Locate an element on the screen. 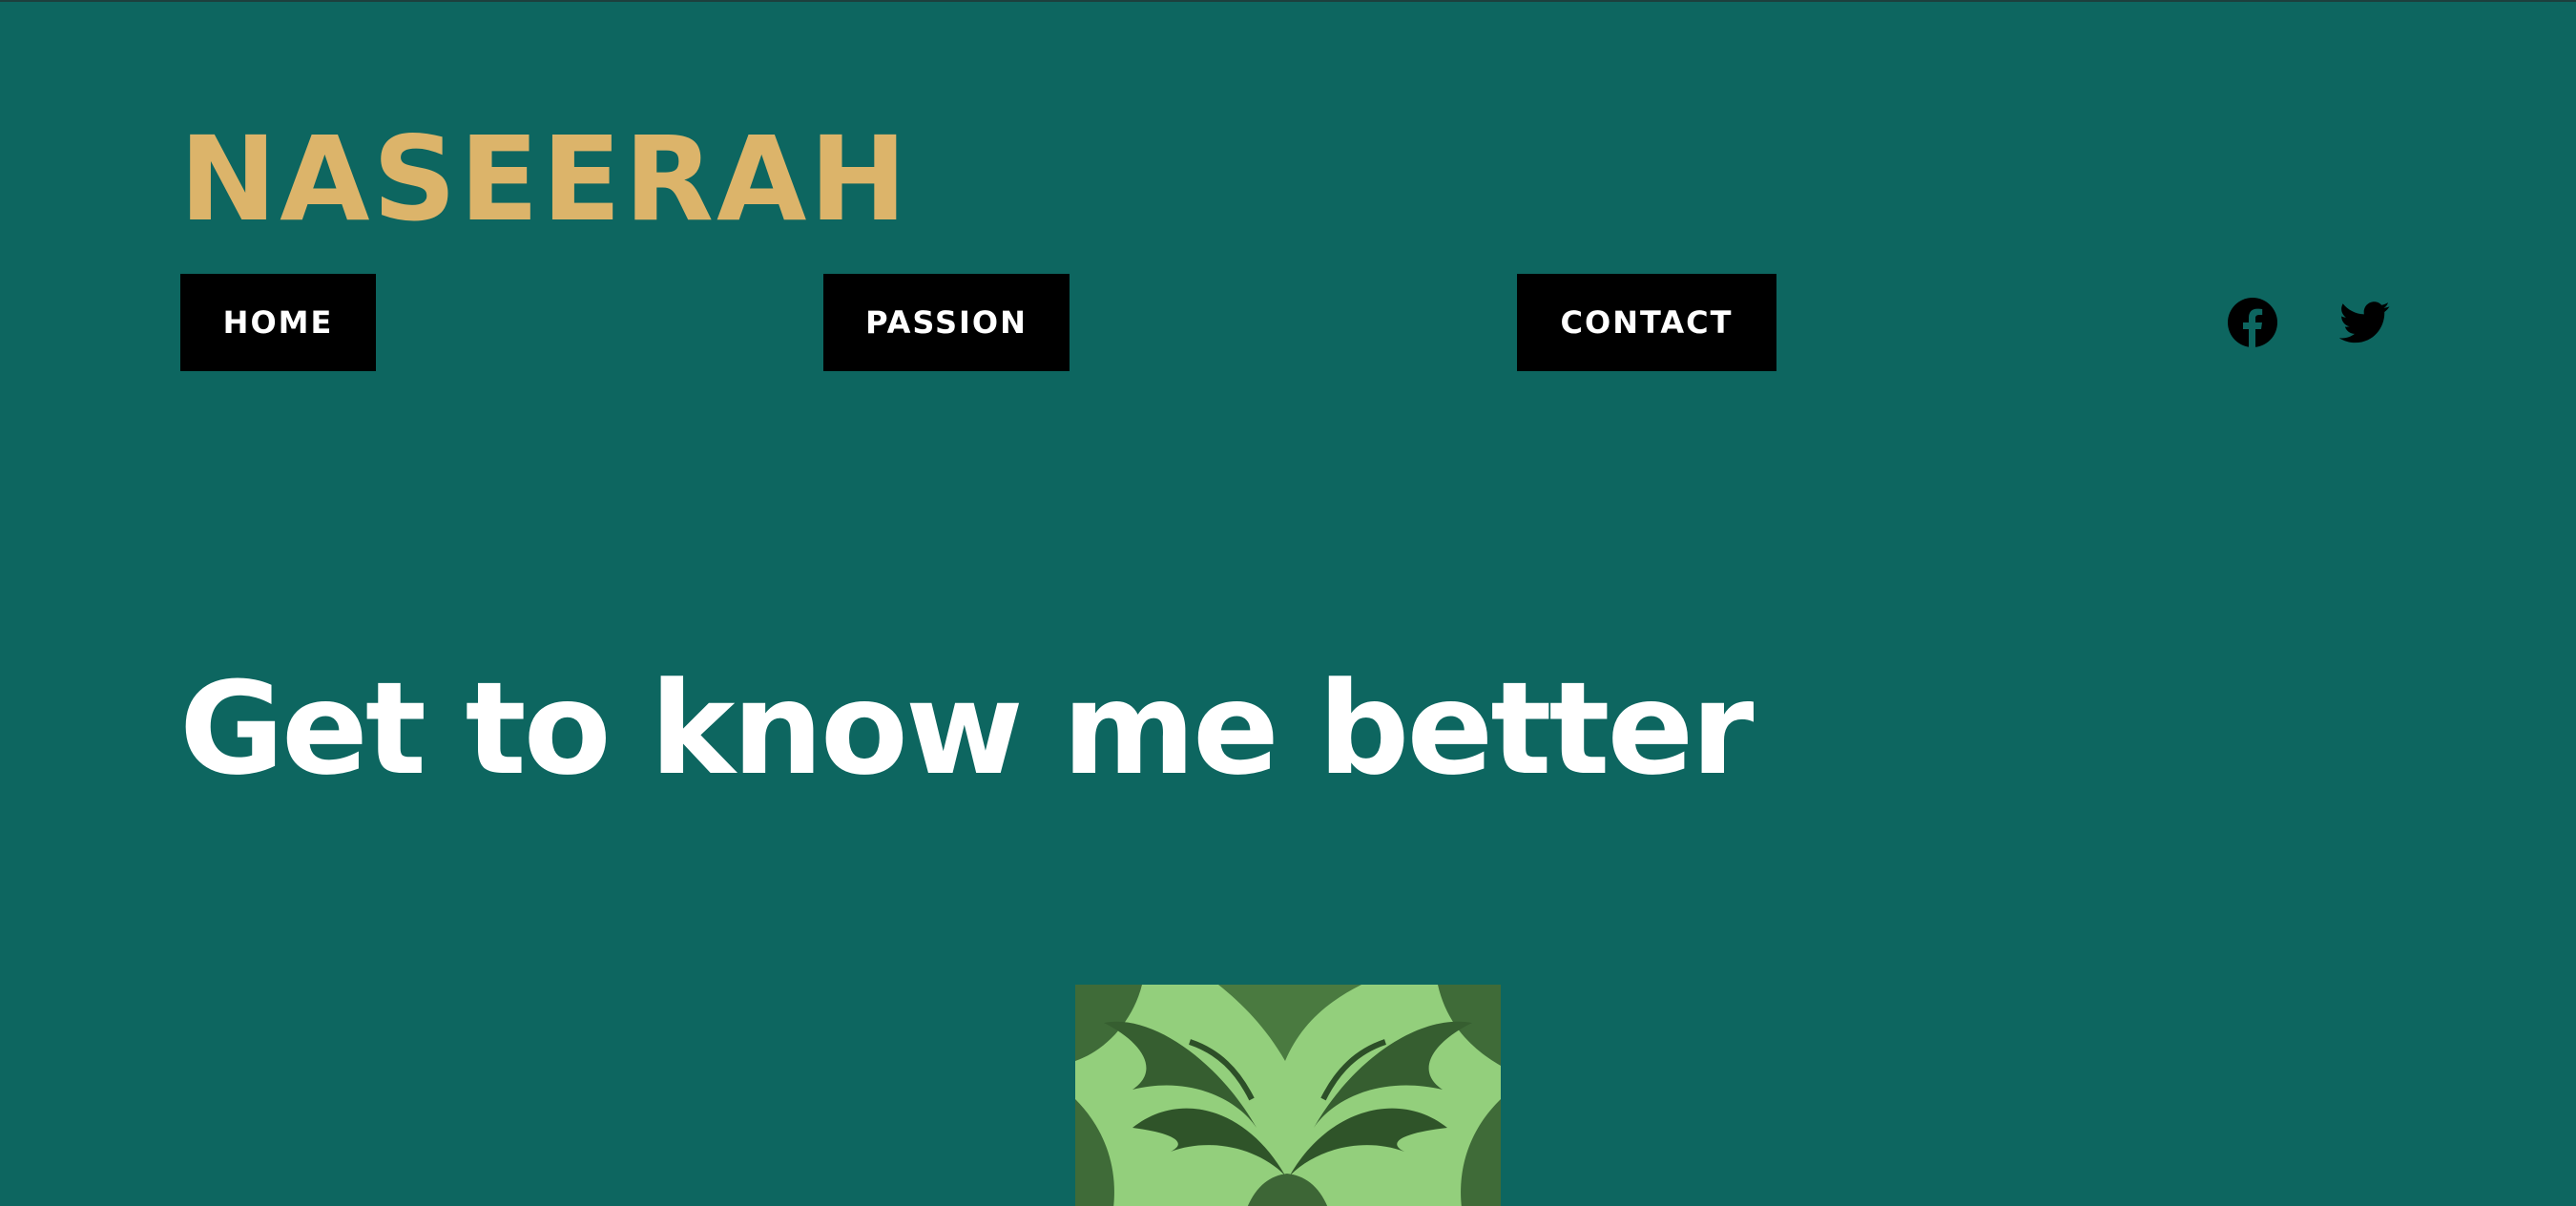 Image resolution: width=2576 pixels, height=1206 pixels. hero-image-matcha-latte is located at coordinates (1288, 1095).